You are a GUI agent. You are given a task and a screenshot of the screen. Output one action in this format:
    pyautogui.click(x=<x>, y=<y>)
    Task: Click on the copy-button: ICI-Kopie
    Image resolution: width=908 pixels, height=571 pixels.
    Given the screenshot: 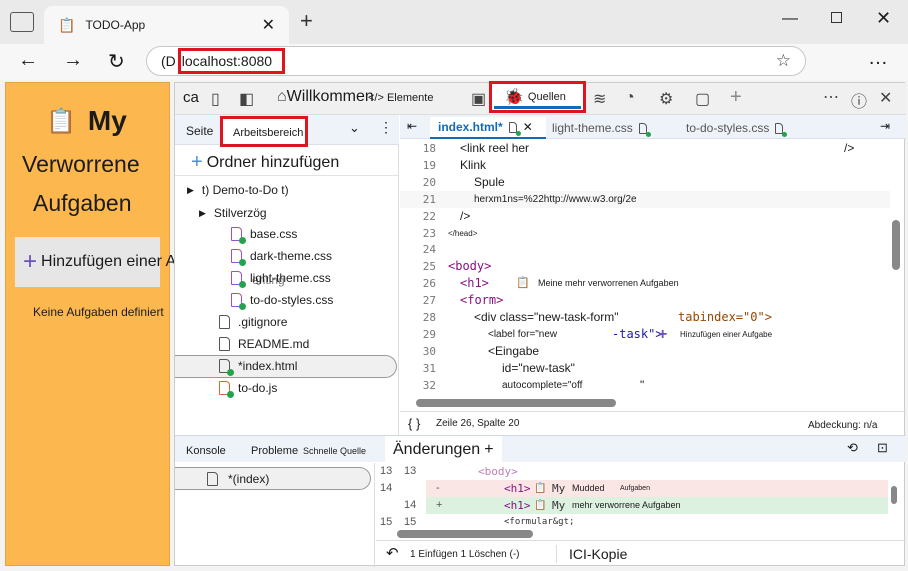 What is the action you would take?
    pyautogui.click(x=598, y=554)
    